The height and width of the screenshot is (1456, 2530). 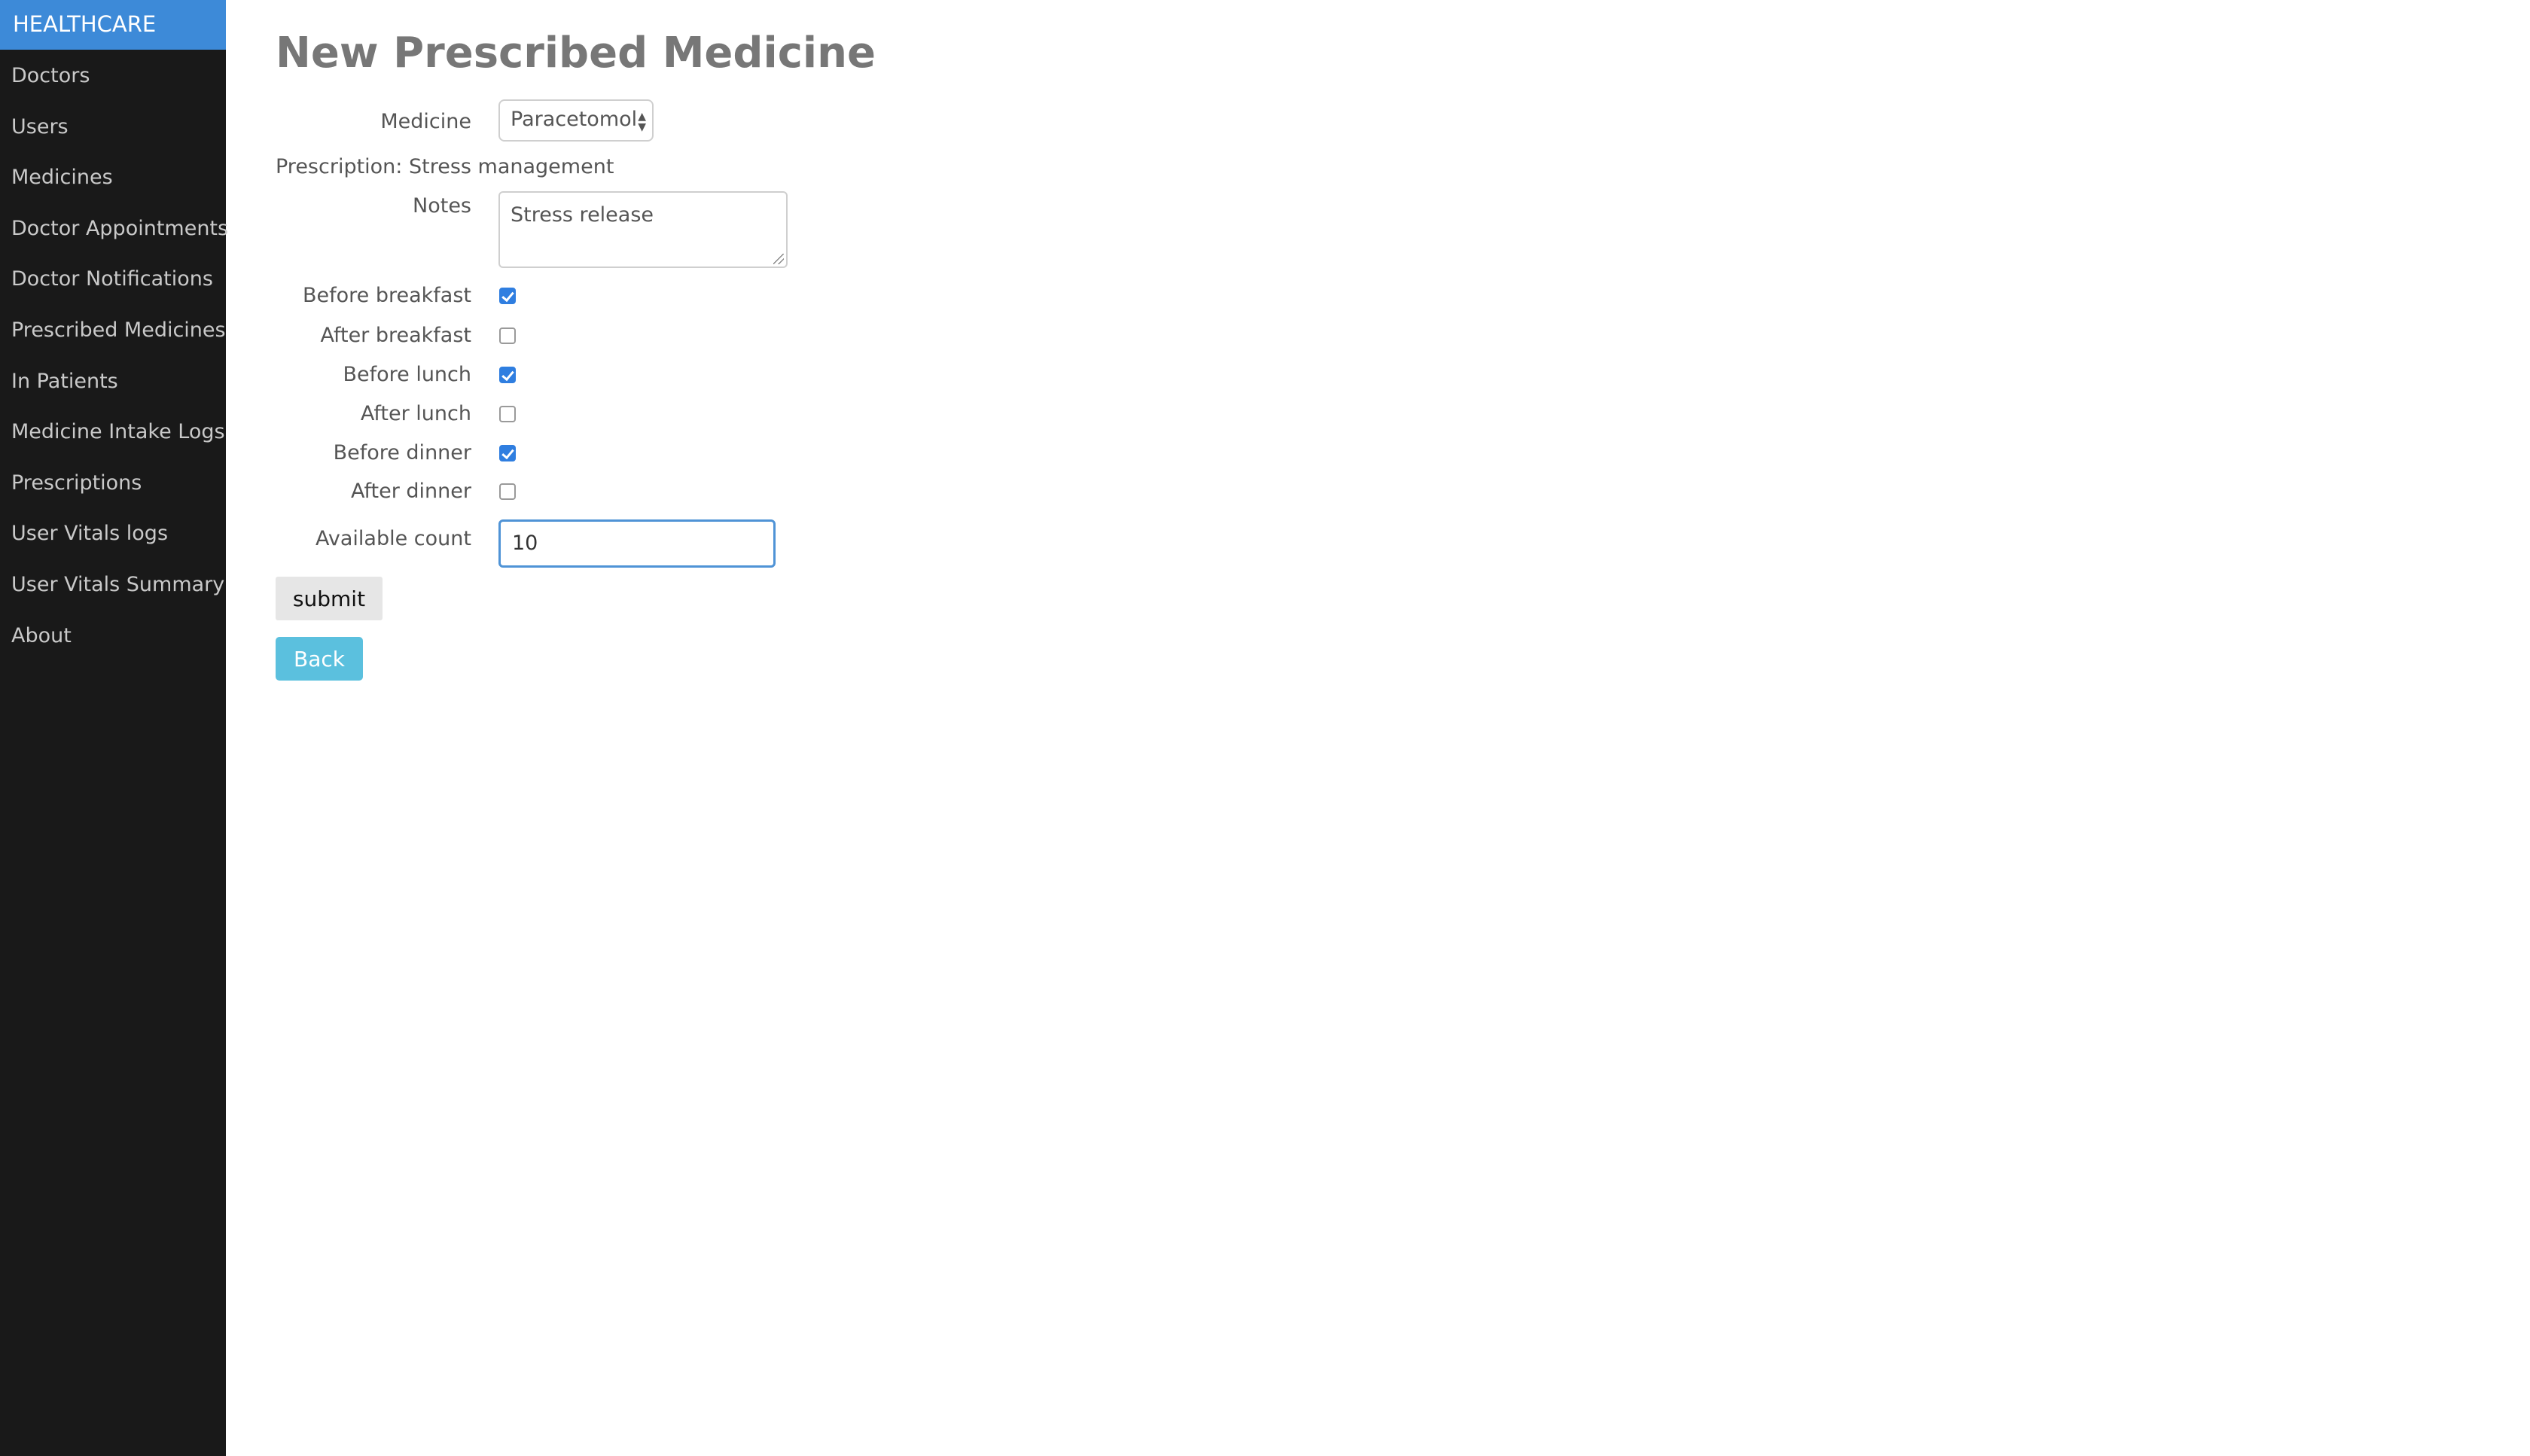 I want to click on medicine-select: Paracetomol ▲ ▼, so click(x=576, y=120).